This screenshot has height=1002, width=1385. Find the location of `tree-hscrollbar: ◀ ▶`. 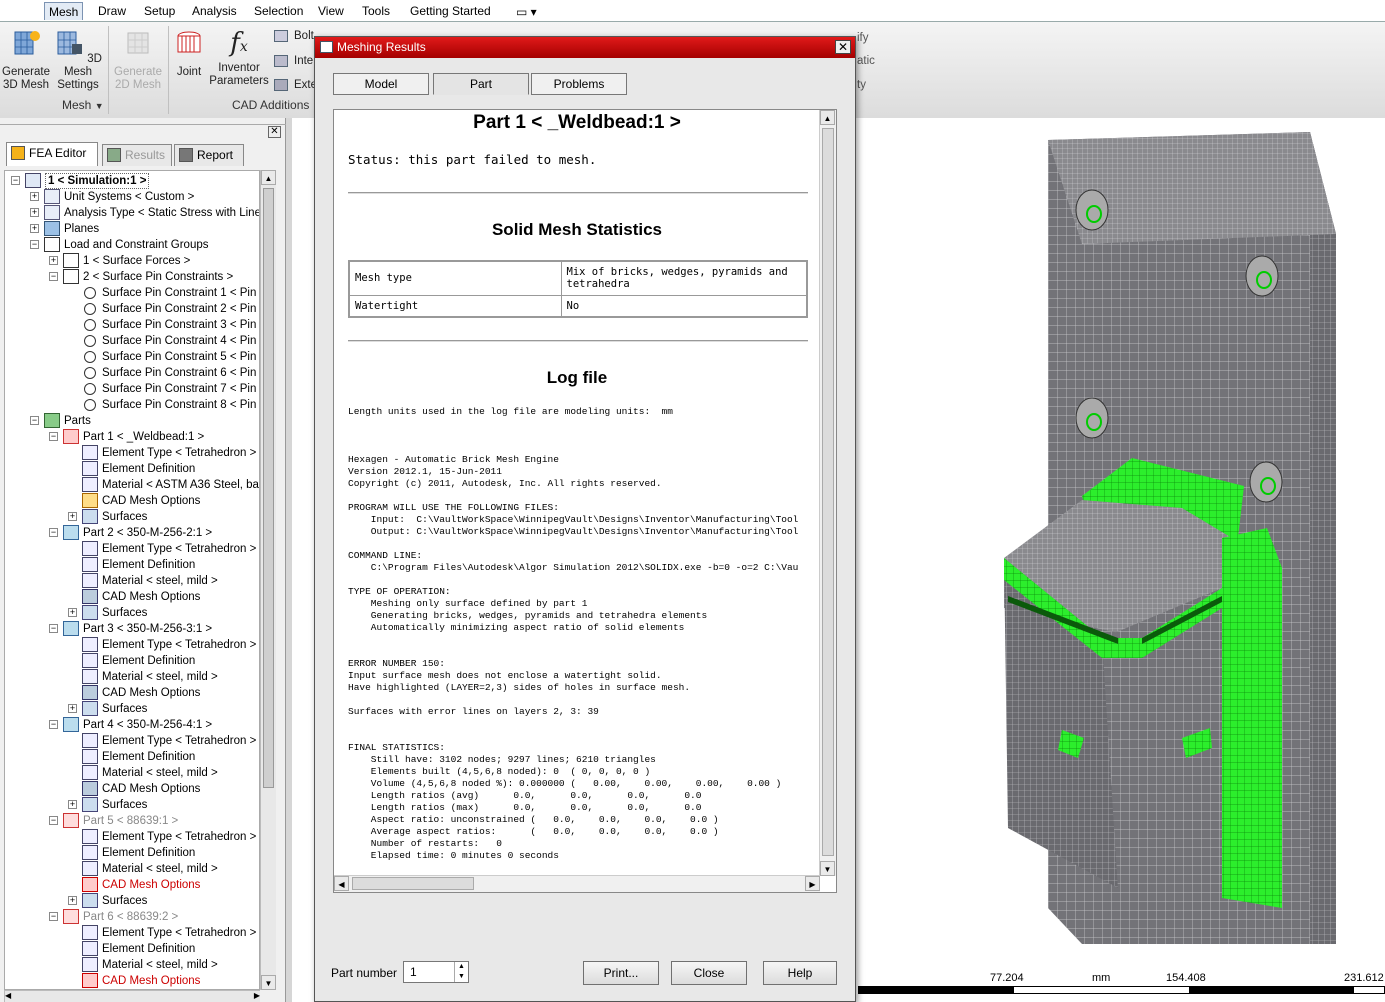

tree-hscrollbar: ◀ ▶ is located at coordinates (132, 996).